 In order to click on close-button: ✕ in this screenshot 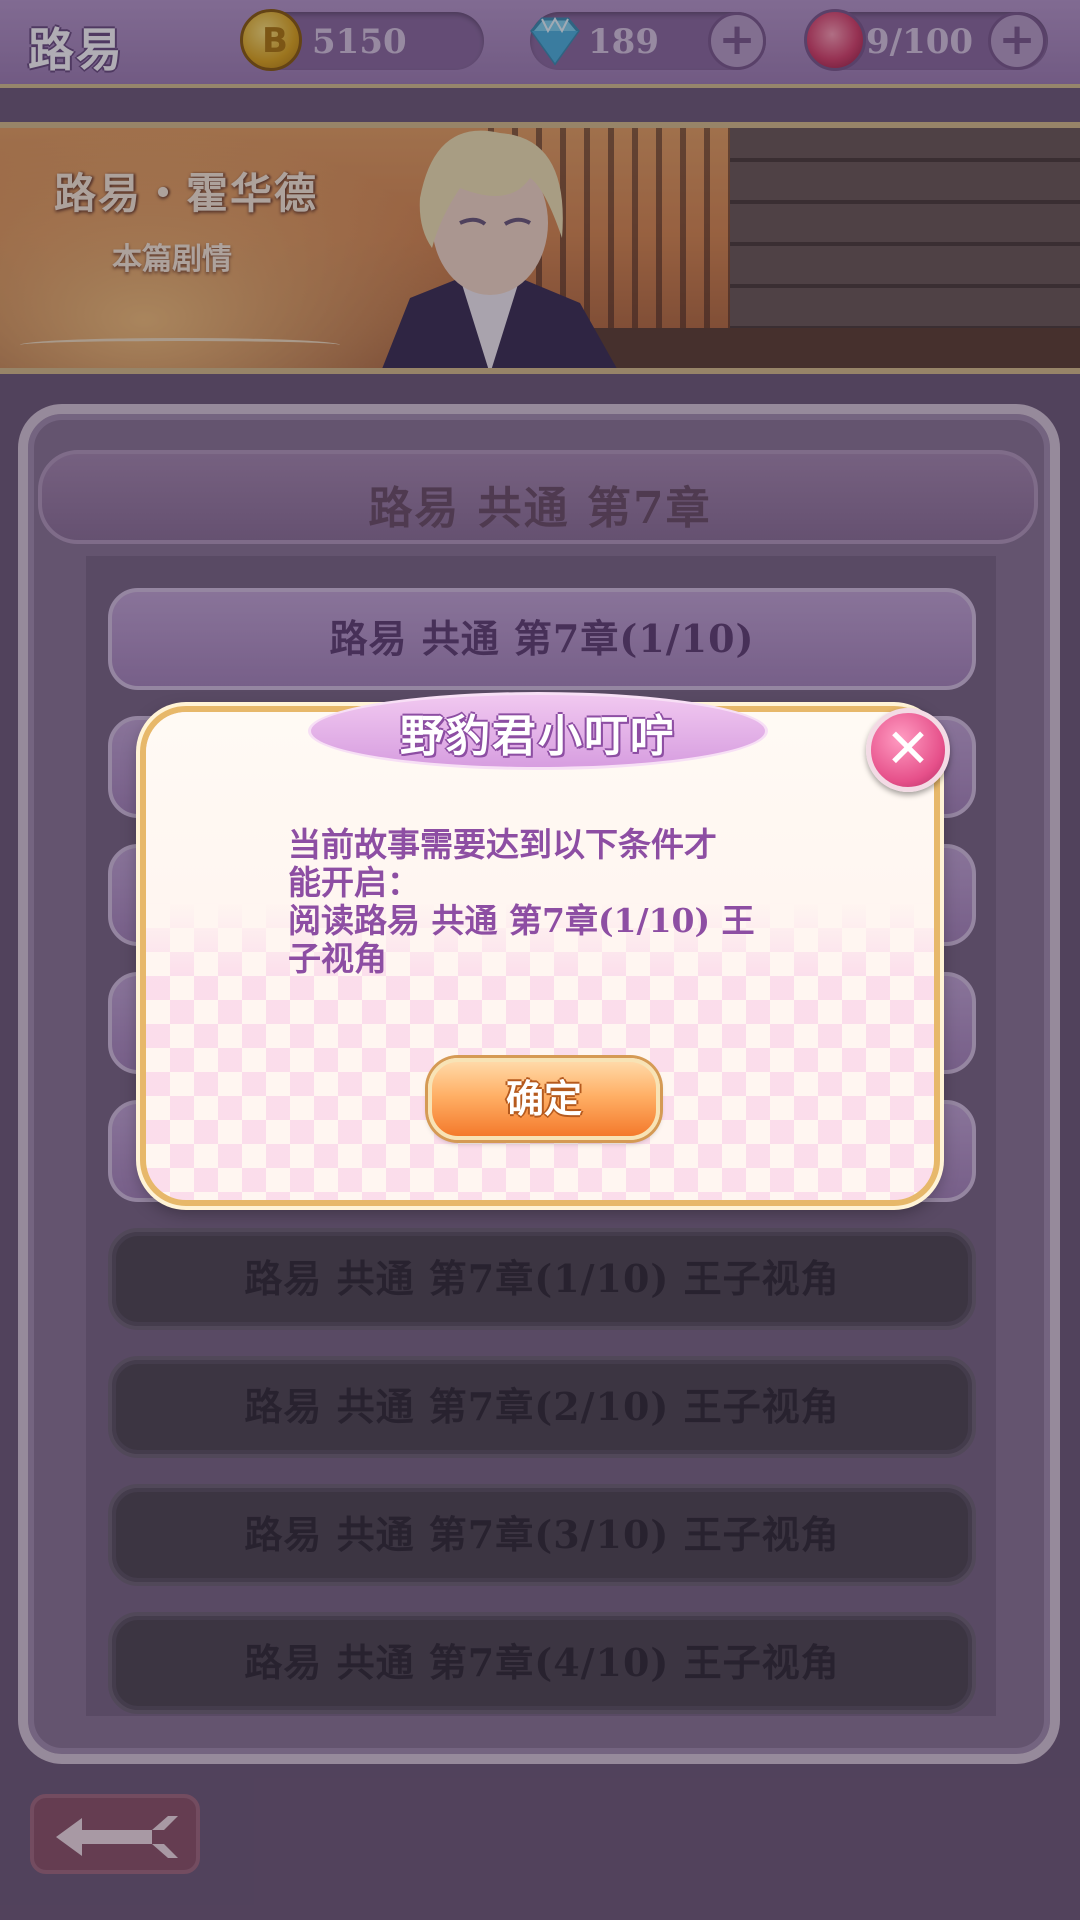, I will do `click(908, 750)`.